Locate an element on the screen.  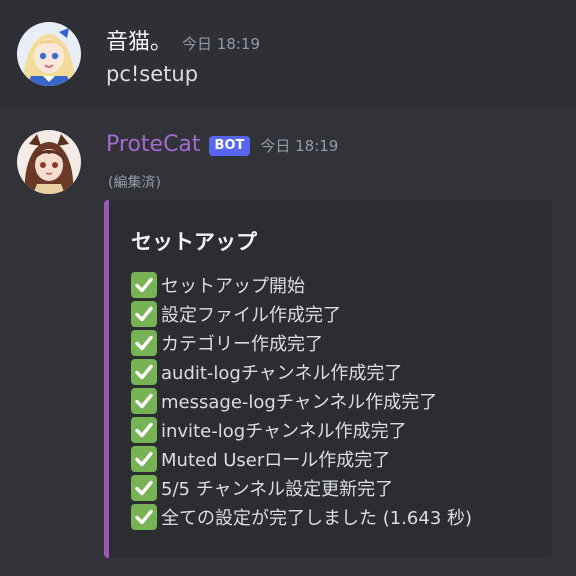
username: 音猫。 is located at coordinates (139, 40).